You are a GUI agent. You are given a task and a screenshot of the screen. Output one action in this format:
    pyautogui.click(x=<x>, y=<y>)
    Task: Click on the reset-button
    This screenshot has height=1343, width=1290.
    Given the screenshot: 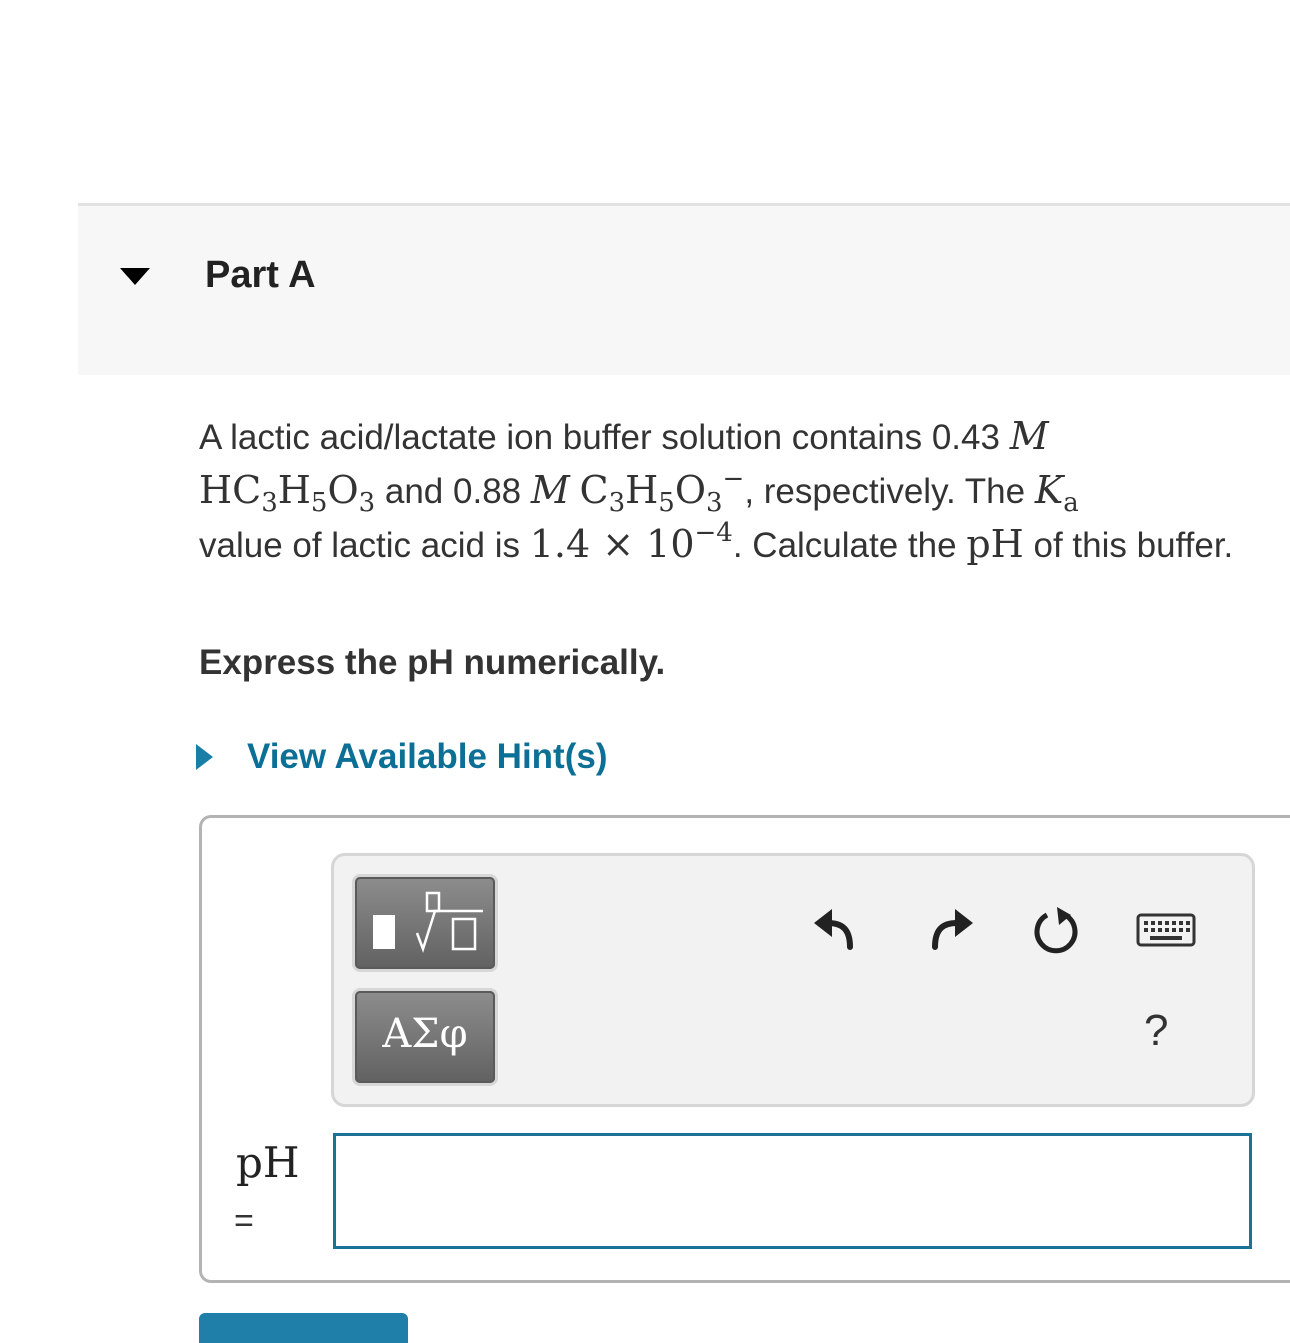 What is the action you would take?
    pyautogui.click(x=1057, y=931)
    